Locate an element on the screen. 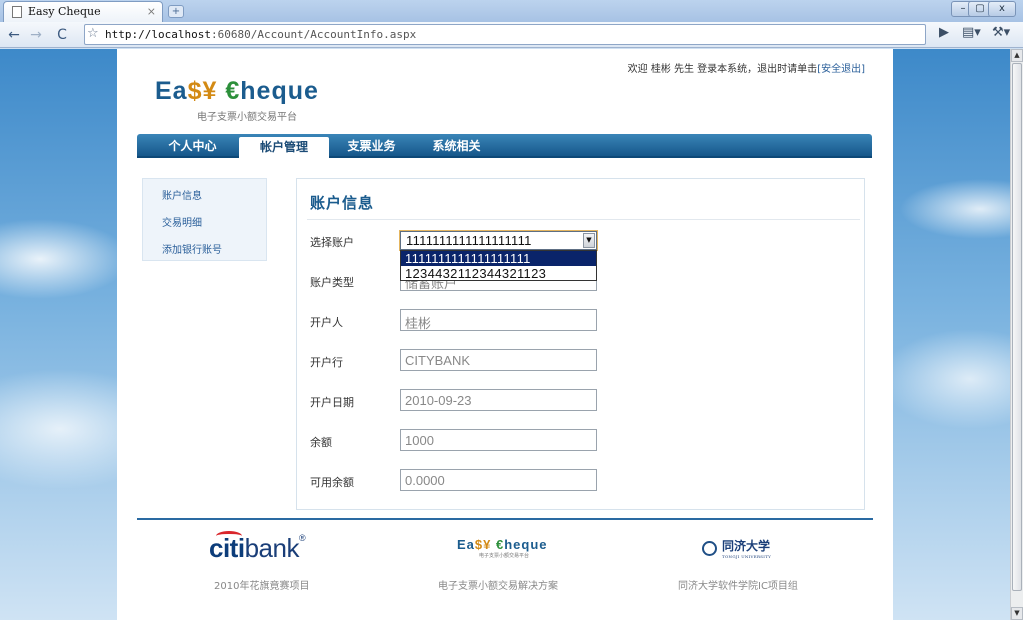 This screenshot has height=620, width=1023. available-balance-label: 可用余额 is located at coordinates (332, 482).